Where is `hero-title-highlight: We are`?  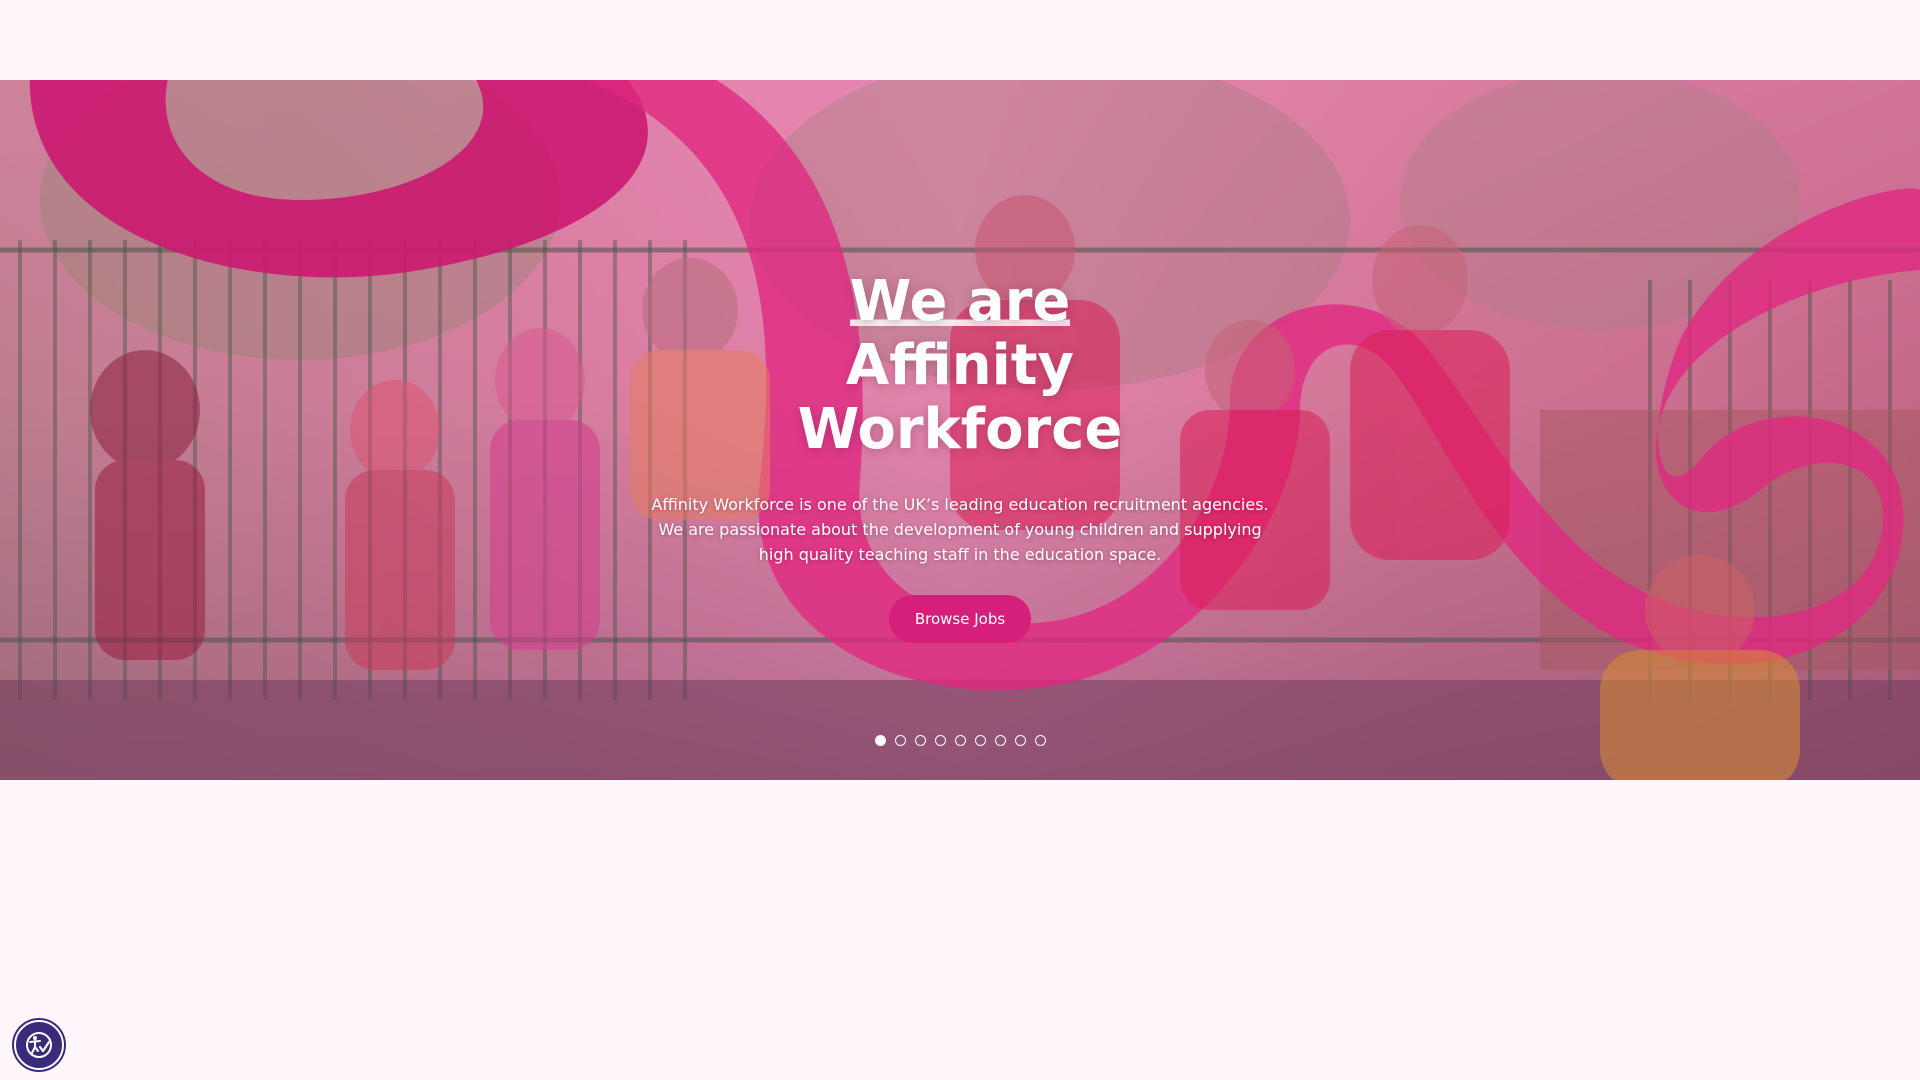
hero-title-highlight: We are is located at coordinates (960, 301).